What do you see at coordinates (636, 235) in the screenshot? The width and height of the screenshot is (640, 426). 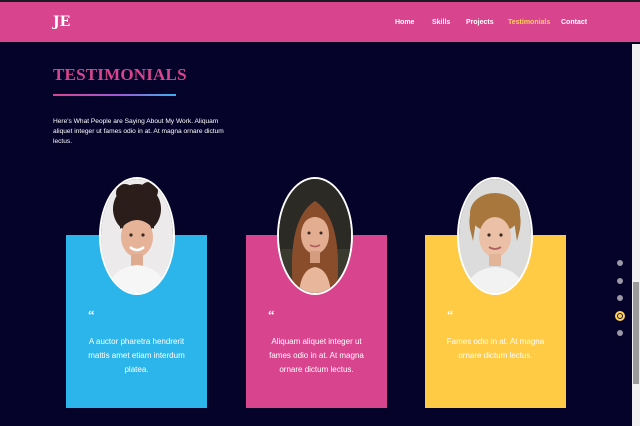 I see `scrollbar` at bounding box center [636, 235].